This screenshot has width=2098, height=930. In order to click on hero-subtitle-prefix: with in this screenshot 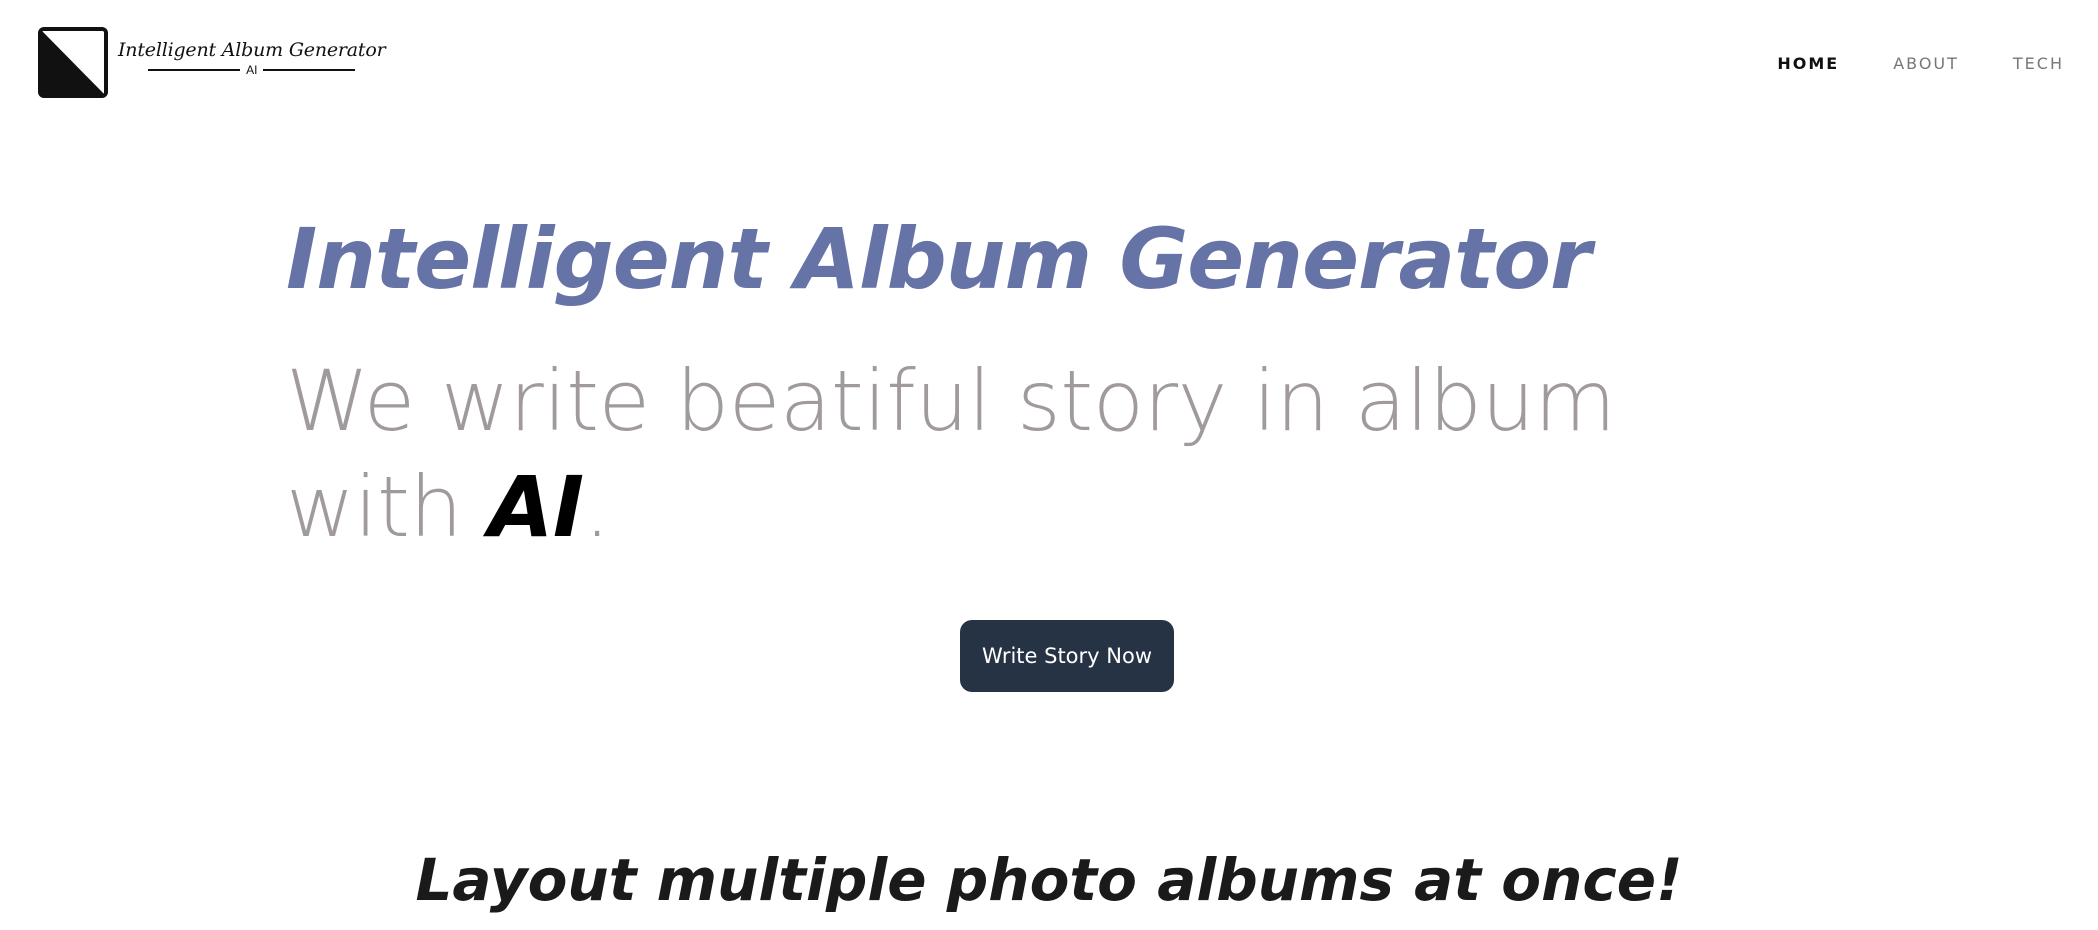, I will do `click(387, 507)`.